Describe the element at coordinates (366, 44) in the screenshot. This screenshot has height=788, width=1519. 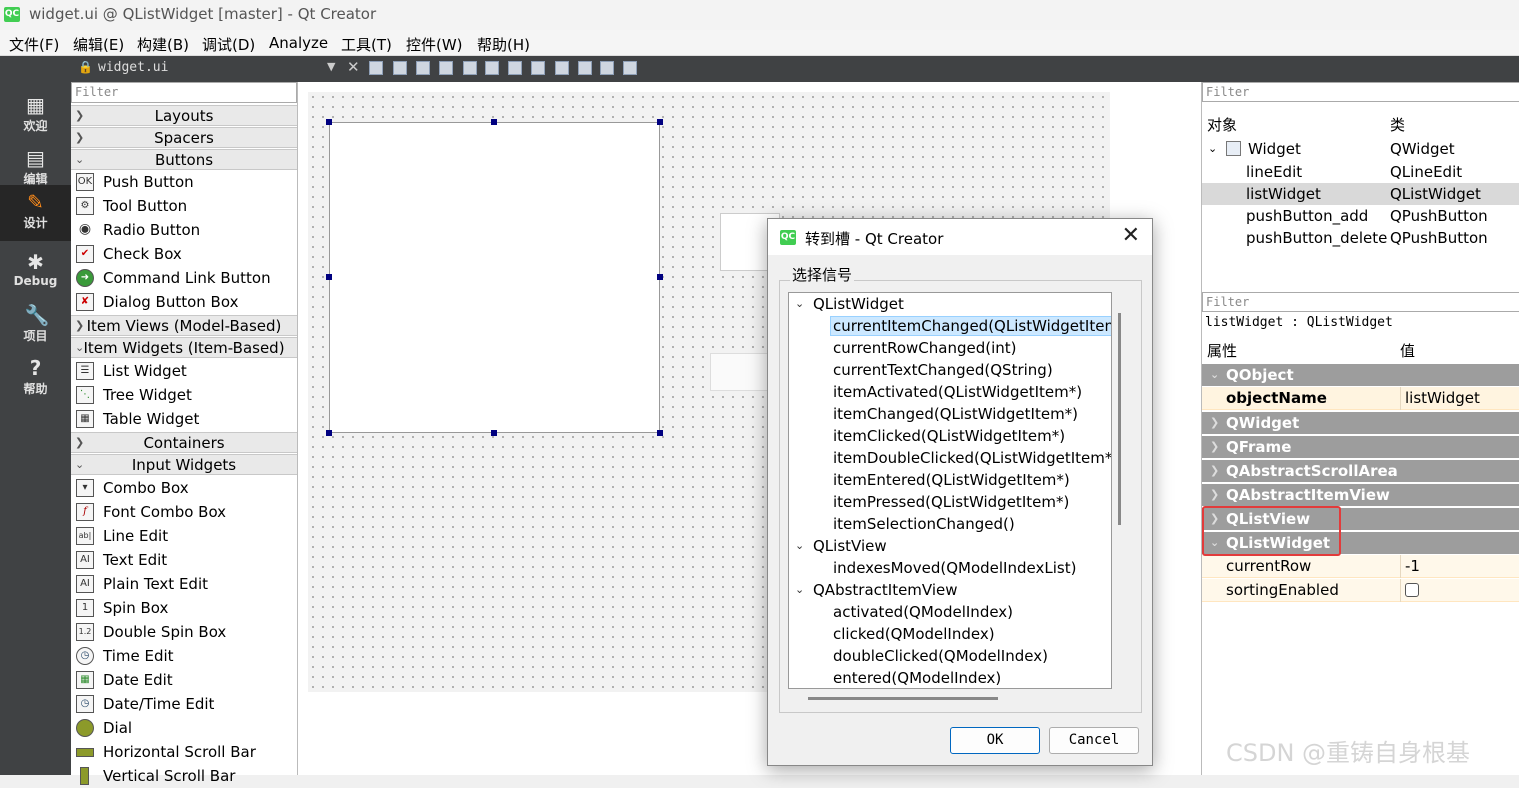
I see `menu-tools: 工具(T)` at that location.